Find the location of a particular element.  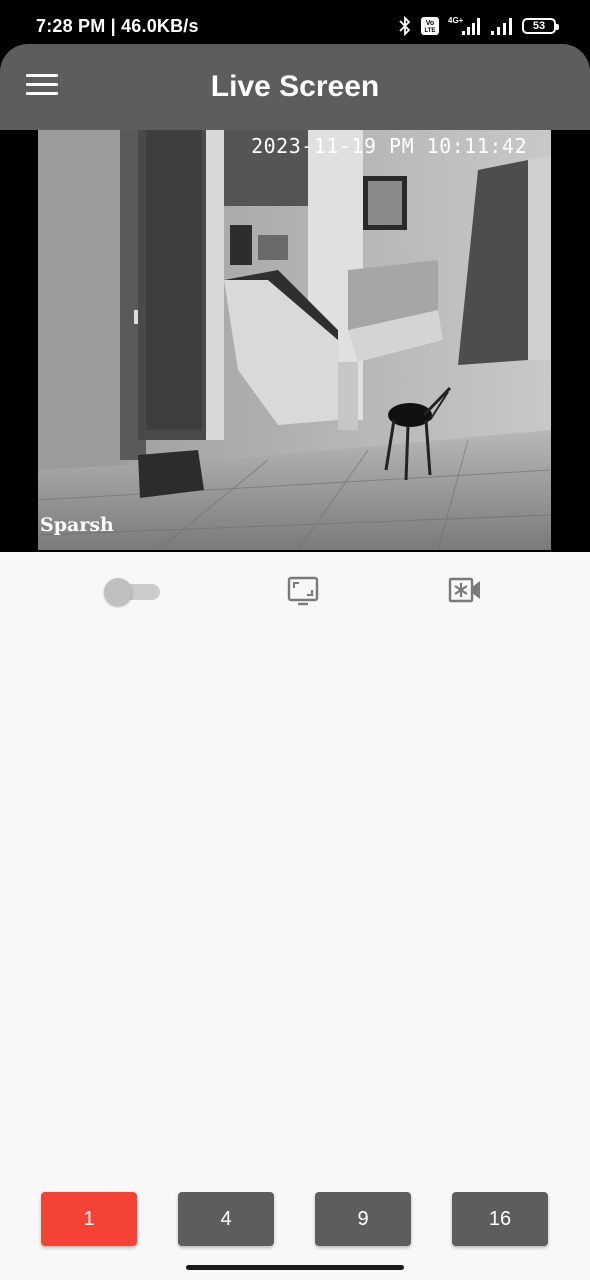

status-bar: 7:28 PM | 46.0KB/s Vo LTE 4G+ 53 is located at coordinates (295, 23).